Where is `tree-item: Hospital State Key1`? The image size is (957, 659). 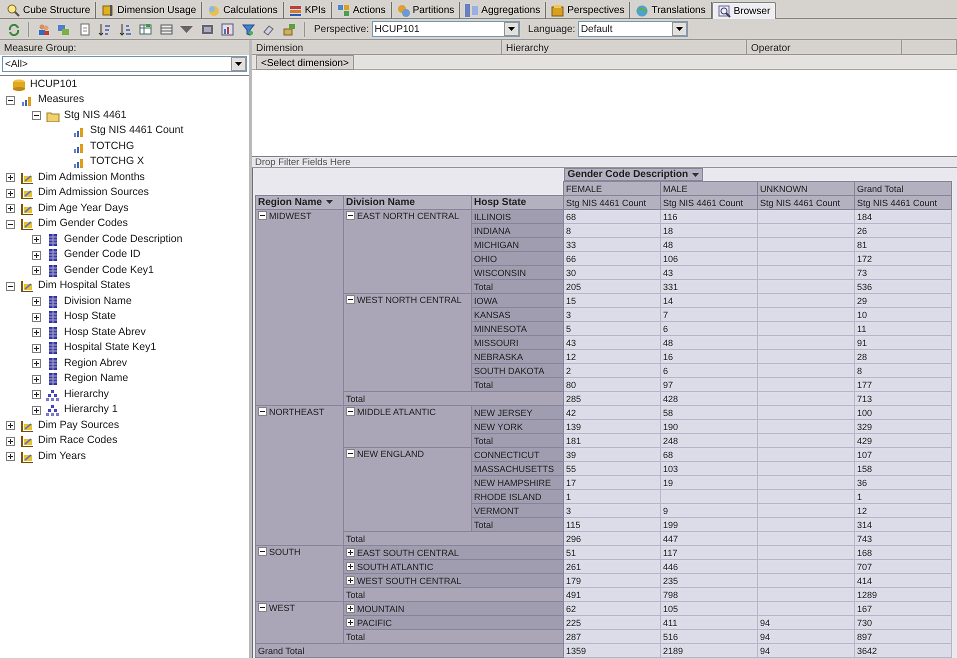 tree-item: Hospital State Key1 is located at coordinates (110, 348).